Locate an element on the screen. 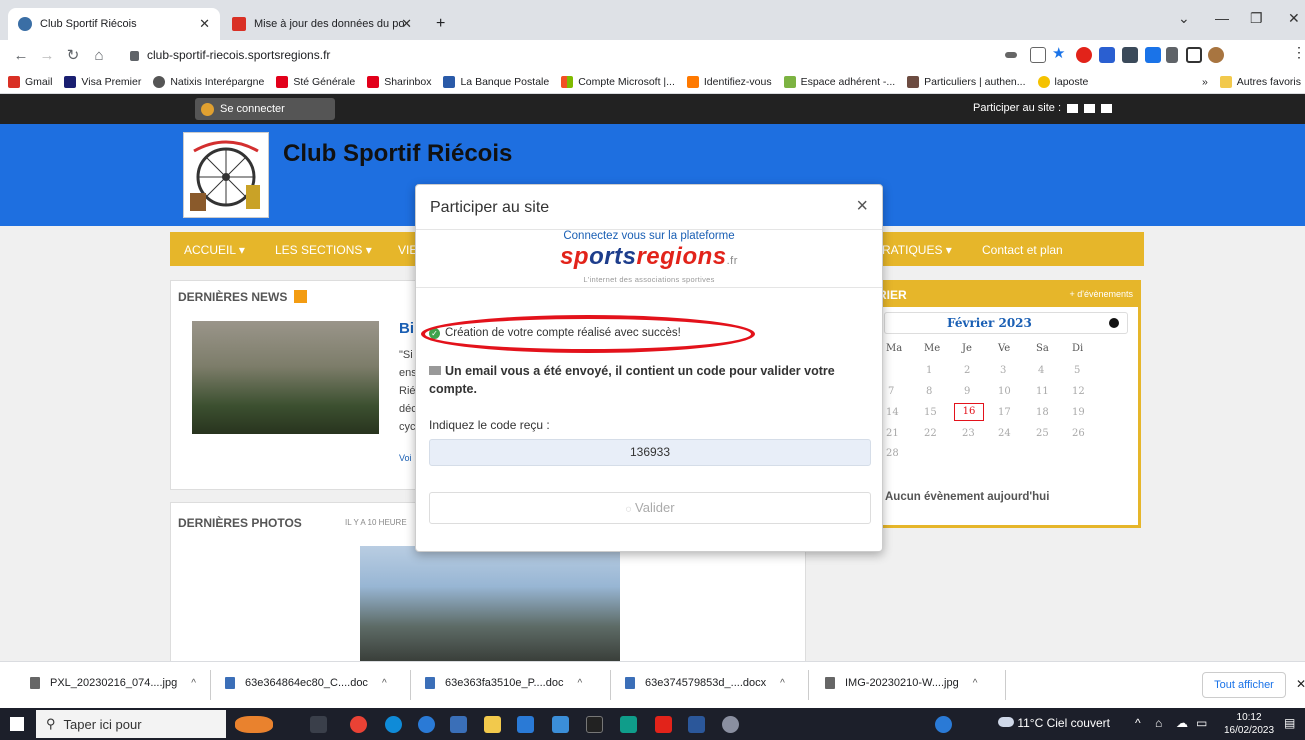 The width and height of the screenshot is (1305, 740). video-icon is located at coordinates (1107, 108).